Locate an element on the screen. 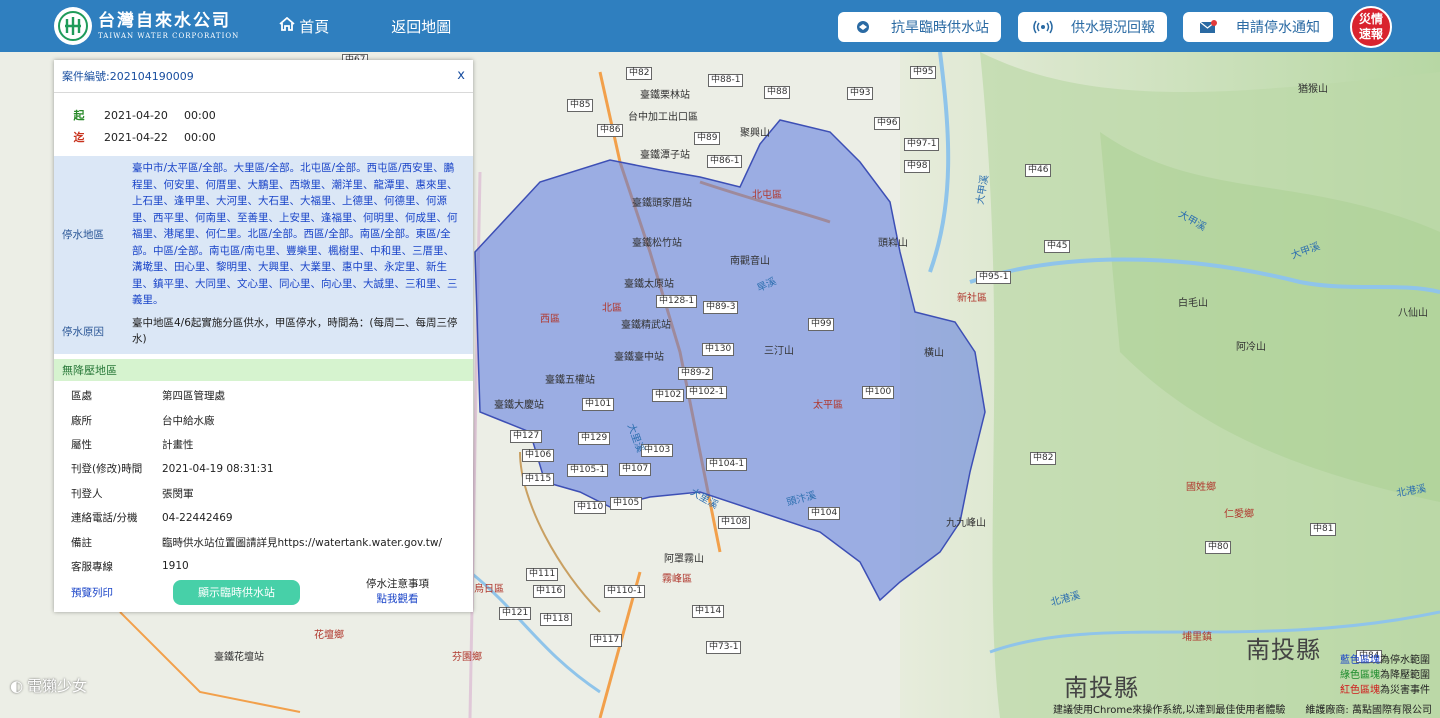  mountain-label: 橫山 is located at coordinates (934, 353).